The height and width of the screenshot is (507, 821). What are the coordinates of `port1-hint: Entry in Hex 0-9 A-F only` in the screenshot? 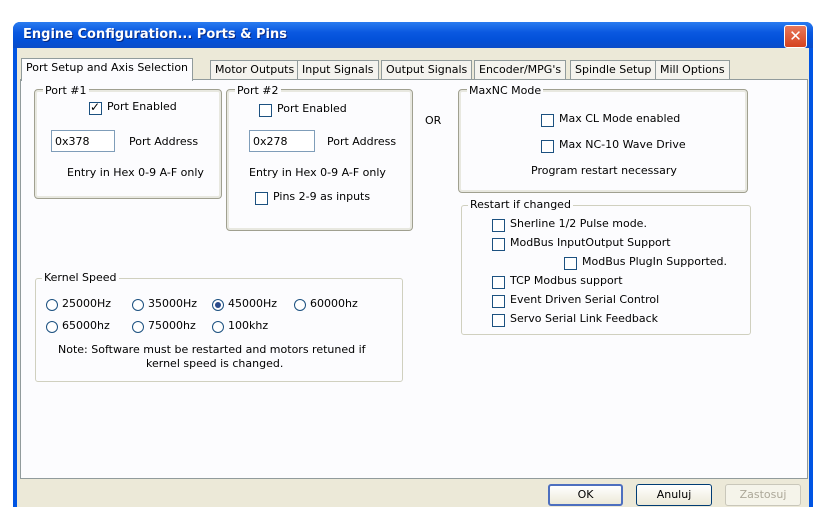 It's located at (135, 172).